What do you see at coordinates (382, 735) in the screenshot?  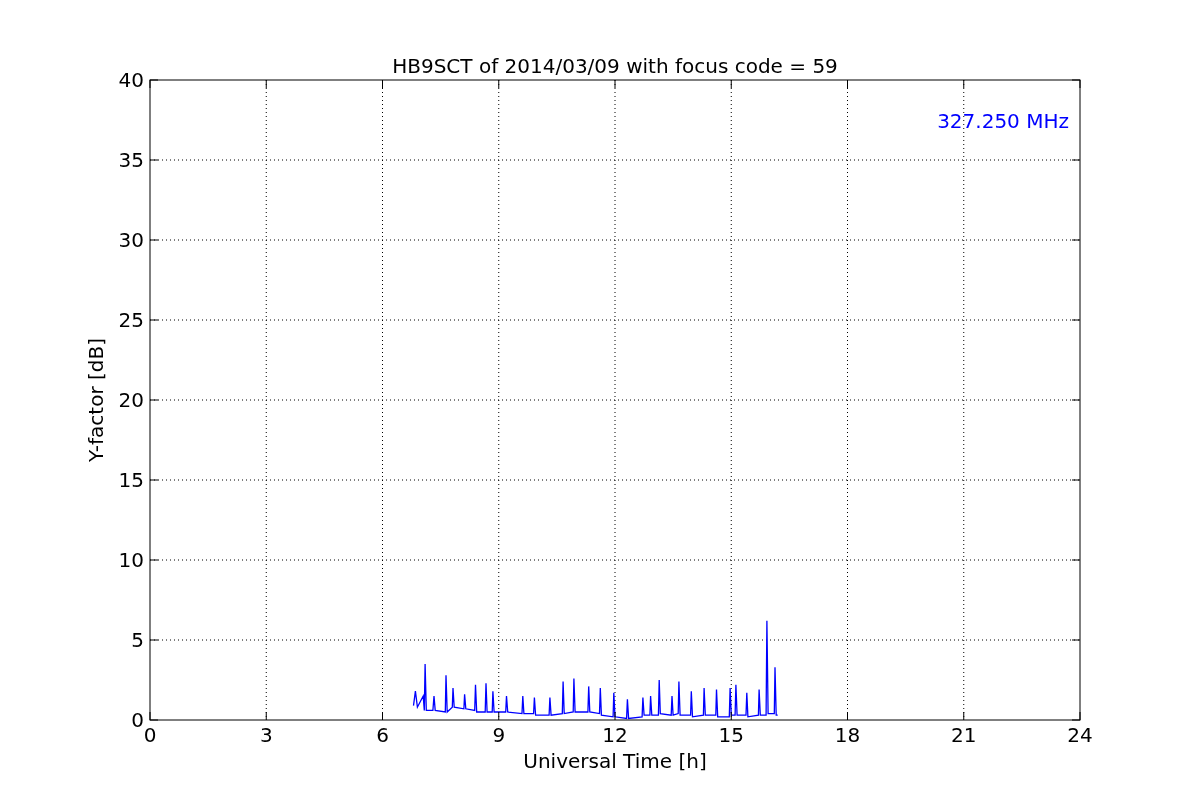 I see `x-tick-label: 6` at bounding box center [382, 735].